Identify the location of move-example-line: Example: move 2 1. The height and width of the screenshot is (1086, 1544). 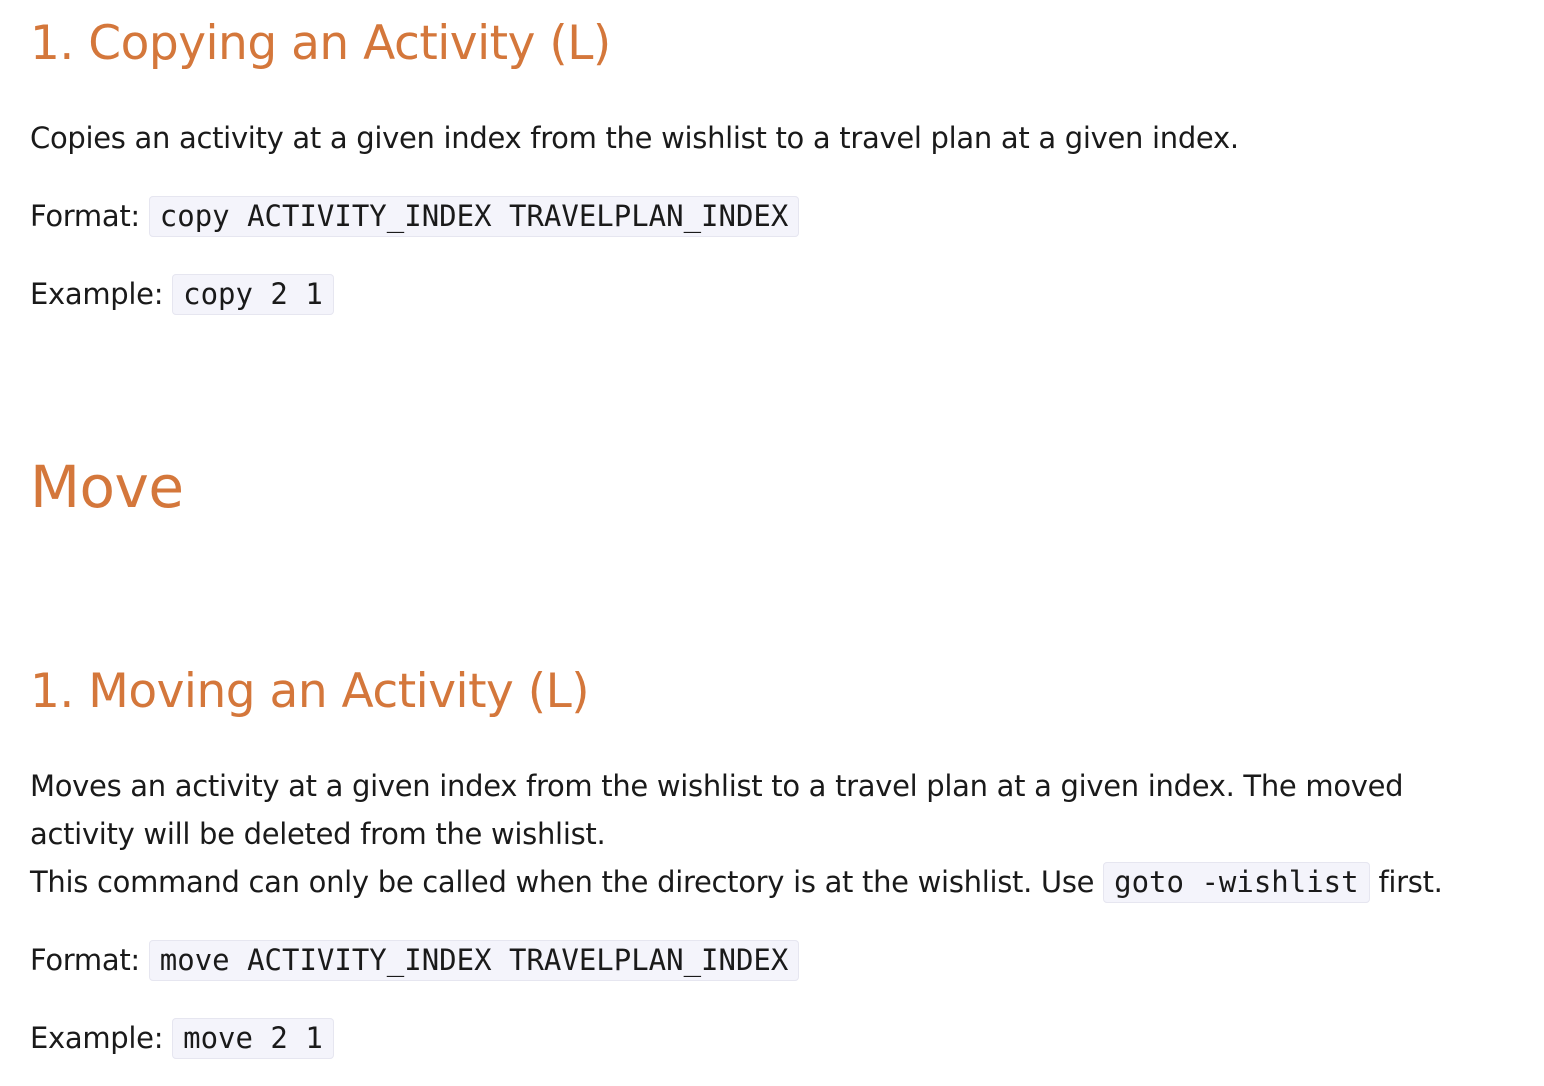
(182, 1038).